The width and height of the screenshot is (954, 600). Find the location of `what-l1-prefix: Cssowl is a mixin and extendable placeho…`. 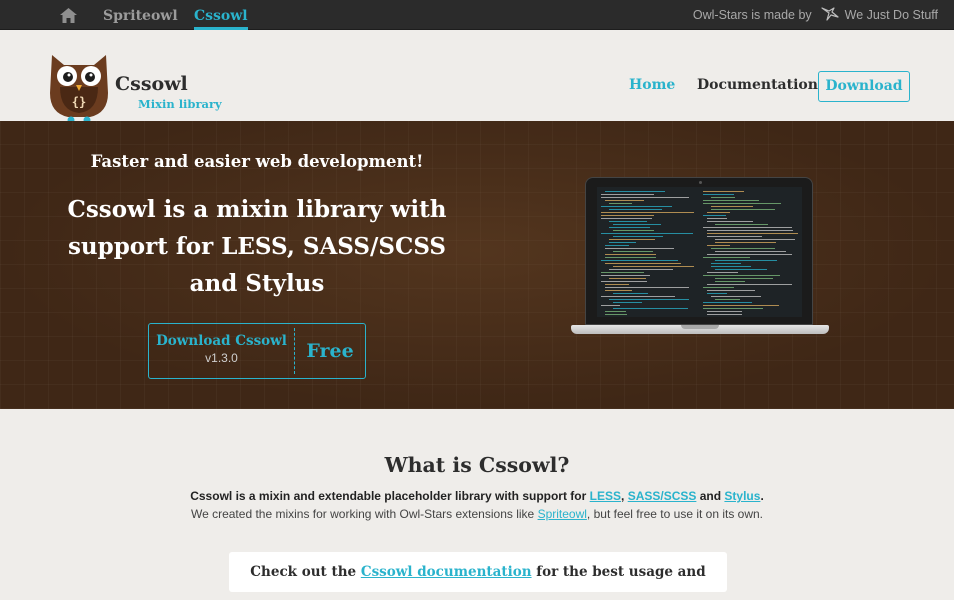

what-l1-prefix: Cssowl is a mixin and extendable placeho… is located at coordinates (388, 496).